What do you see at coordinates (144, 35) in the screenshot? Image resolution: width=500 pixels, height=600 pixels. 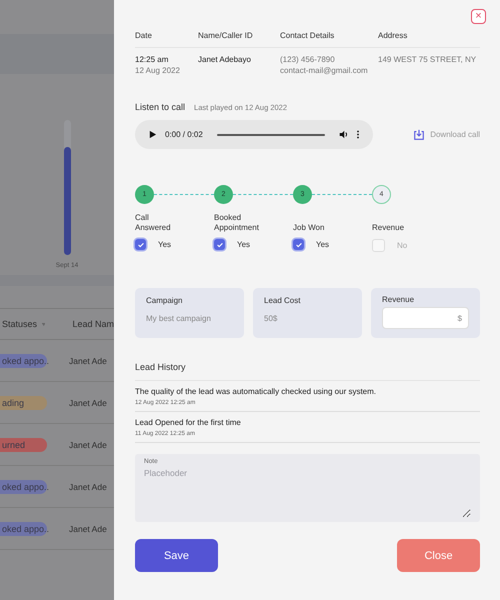 I see `column-header: Date` at bounding box center [144, 35].